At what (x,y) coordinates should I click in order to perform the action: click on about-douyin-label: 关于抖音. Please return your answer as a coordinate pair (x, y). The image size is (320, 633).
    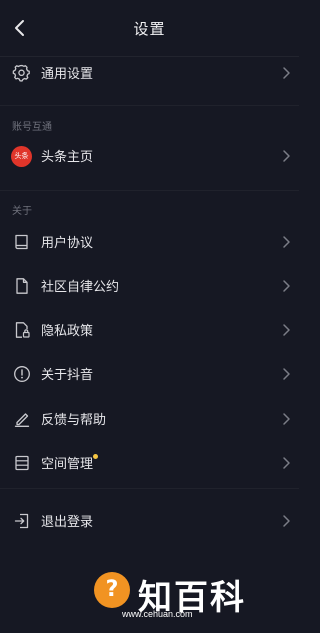
    Looking at the image, I should click on (67, 375).